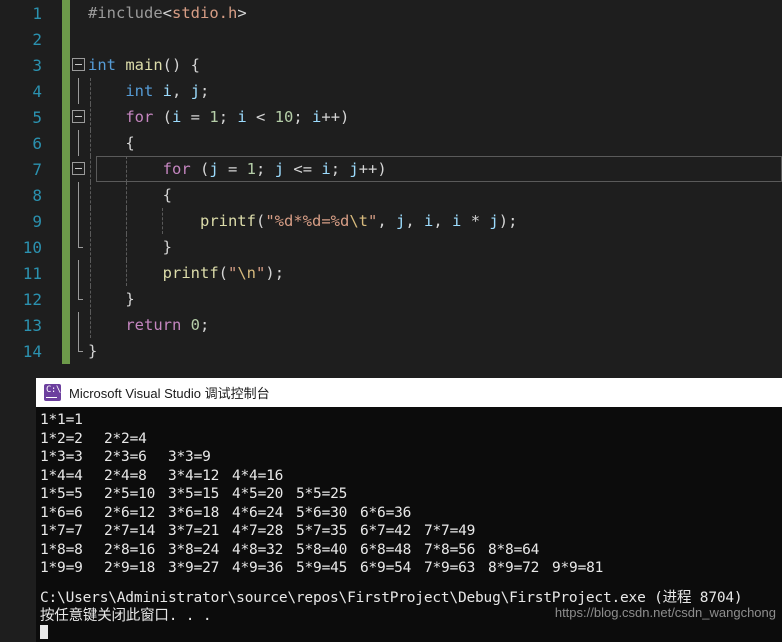  What do you see at coordinates (61, 512) in the screenshot?
I see `output-cell: 1*6=6` at bounding box center [61, 512].